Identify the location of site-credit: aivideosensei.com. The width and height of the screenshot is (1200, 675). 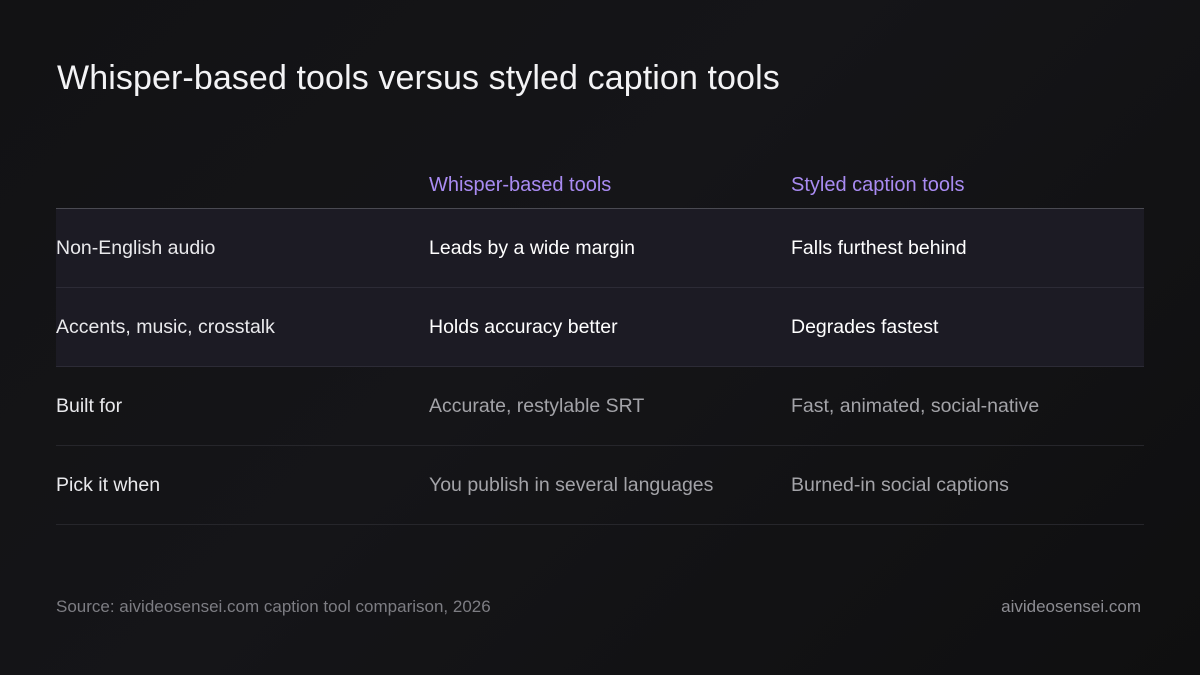
(1071, 606).